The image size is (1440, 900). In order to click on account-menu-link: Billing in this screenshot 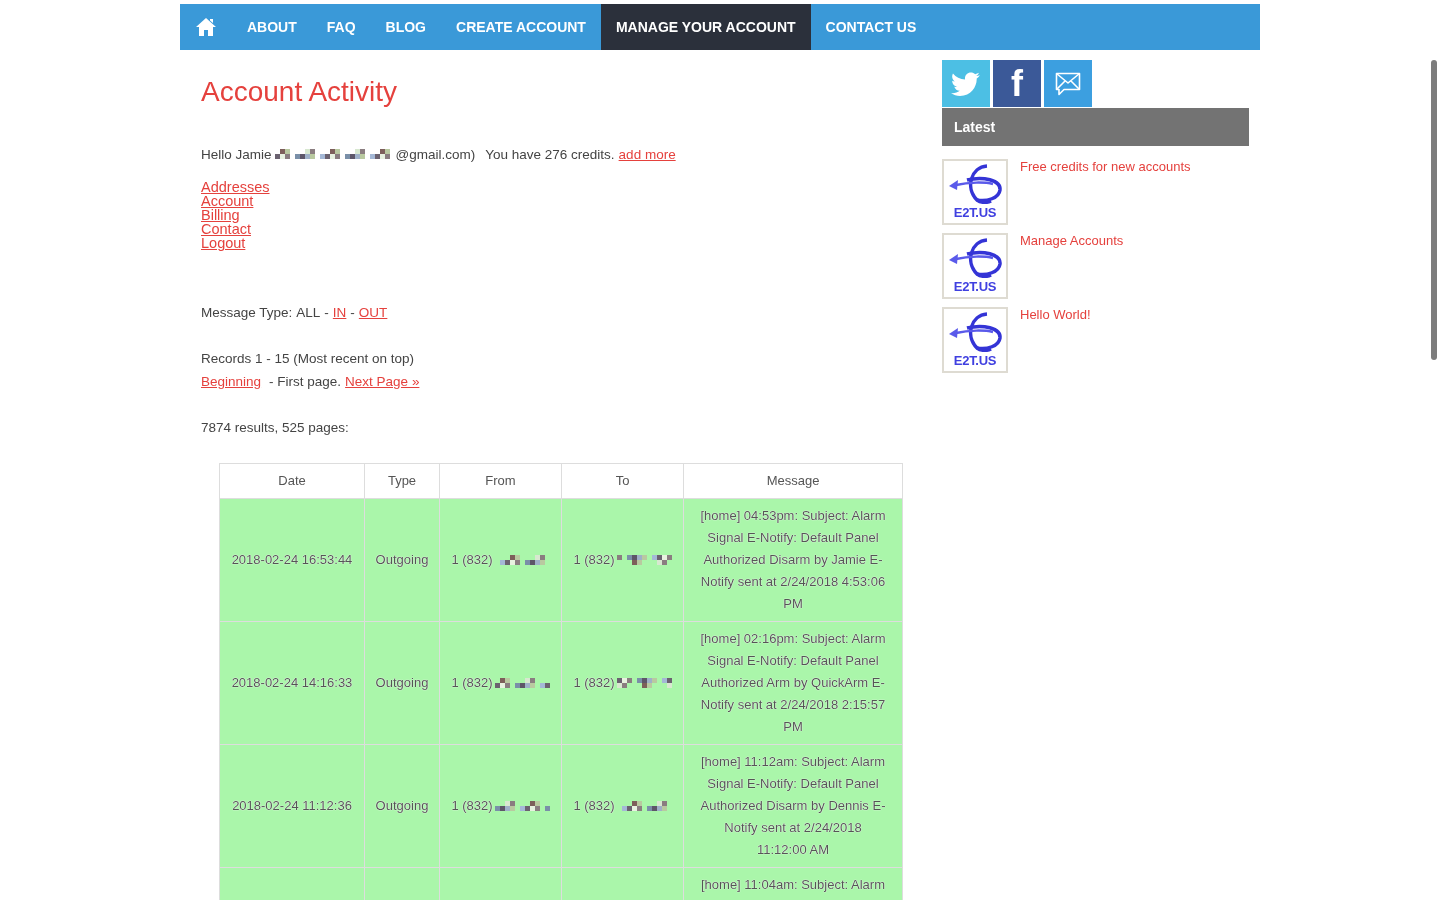, I will do `click(220, 215)`.